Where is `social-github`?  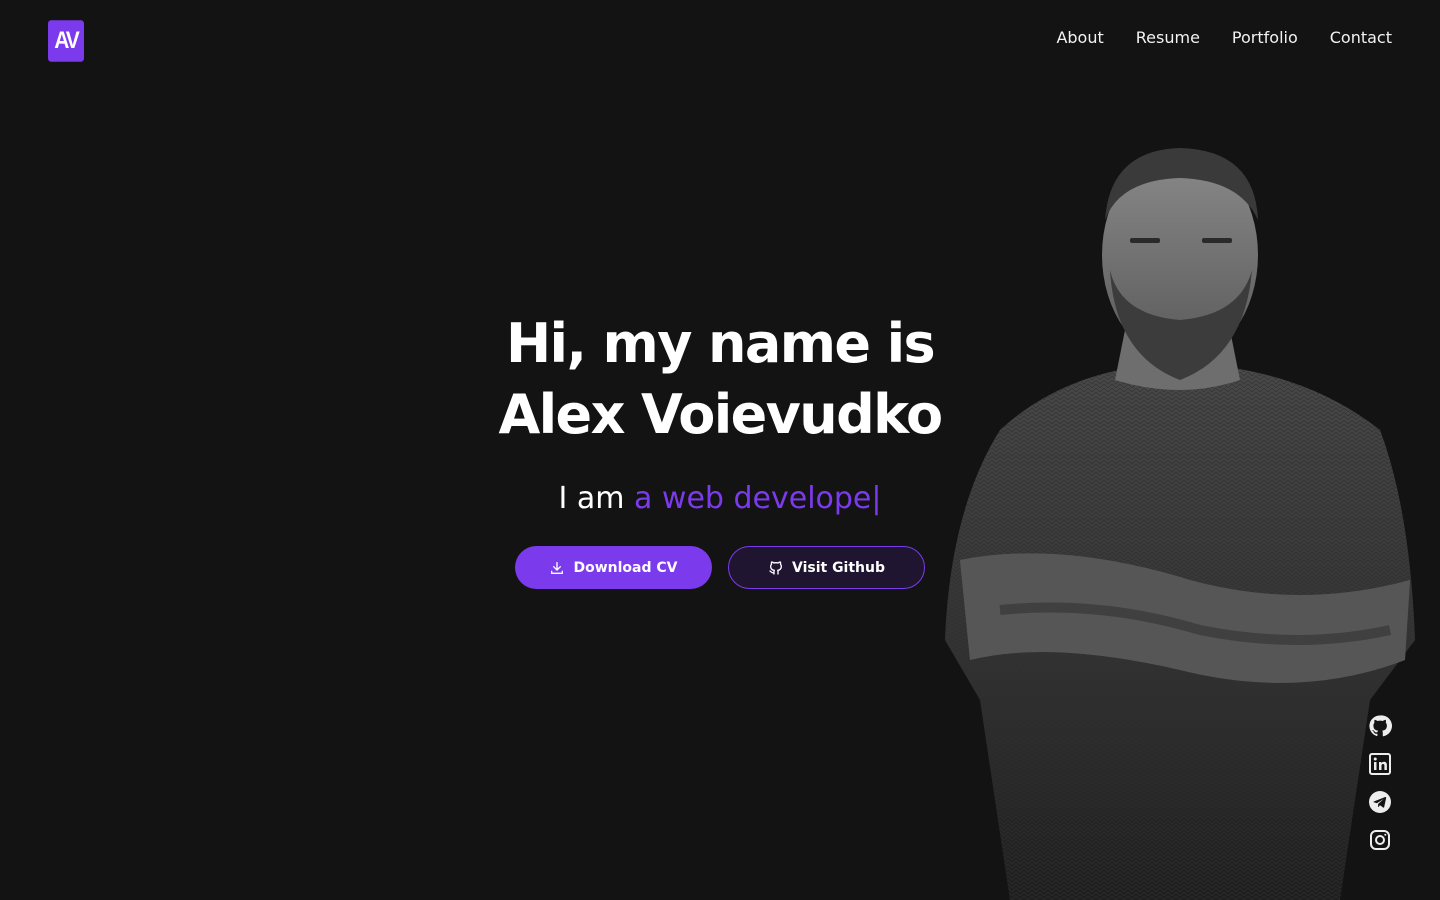
social-github is located at coordinates (1380, 726).